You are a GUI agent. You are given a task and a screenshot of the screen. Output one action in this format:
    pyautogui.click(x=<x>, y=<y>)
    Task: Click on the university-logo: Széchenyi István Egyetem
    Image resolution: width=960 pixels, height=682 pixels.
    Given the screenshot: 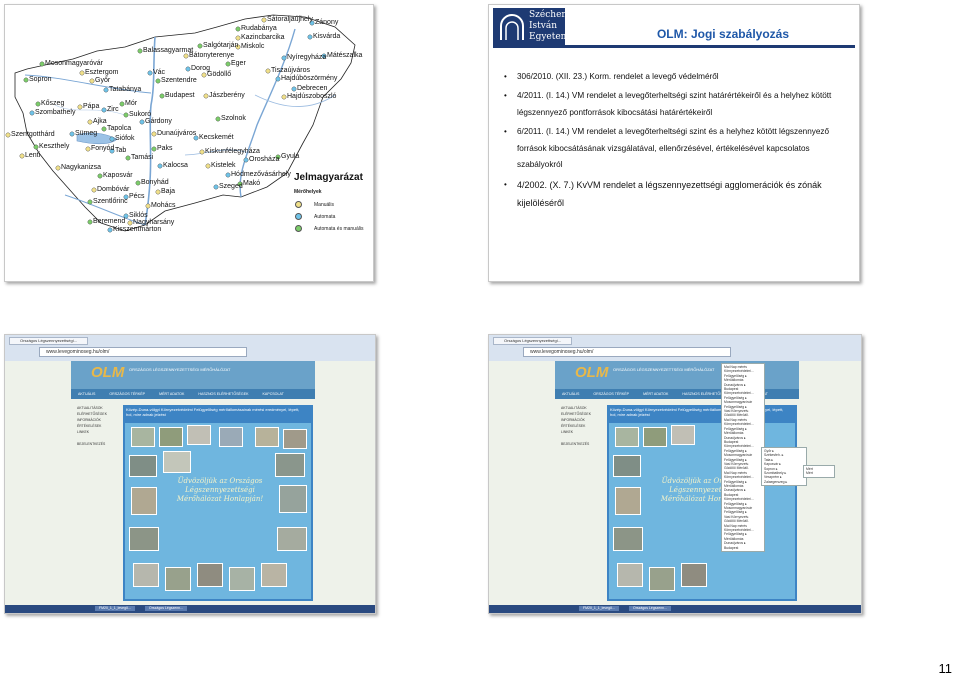 What is the action you would take?
    pyautogui.click(x=534, y=28)
    